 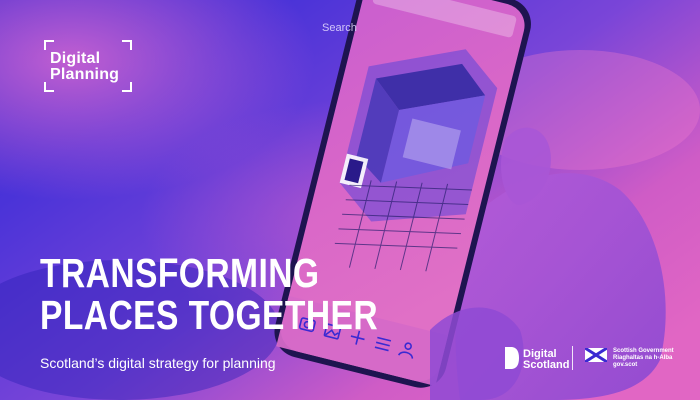 I want to click on phone-search-placeholder: Search, so click(x=339, y=28).